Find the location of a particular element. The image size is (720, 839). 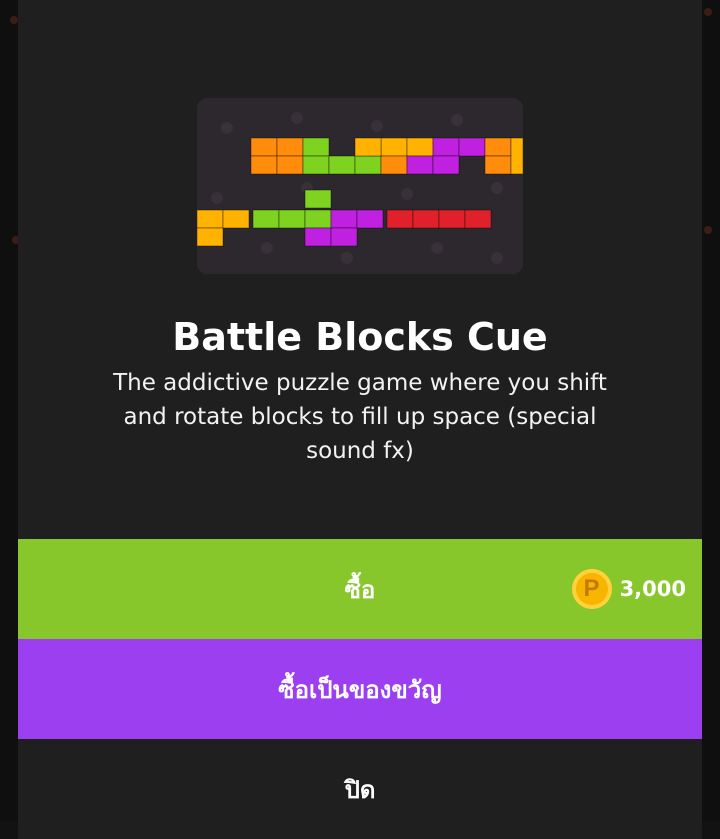

buy-button: ซื้อ P 3,000 is located at coordinates (360, 589).